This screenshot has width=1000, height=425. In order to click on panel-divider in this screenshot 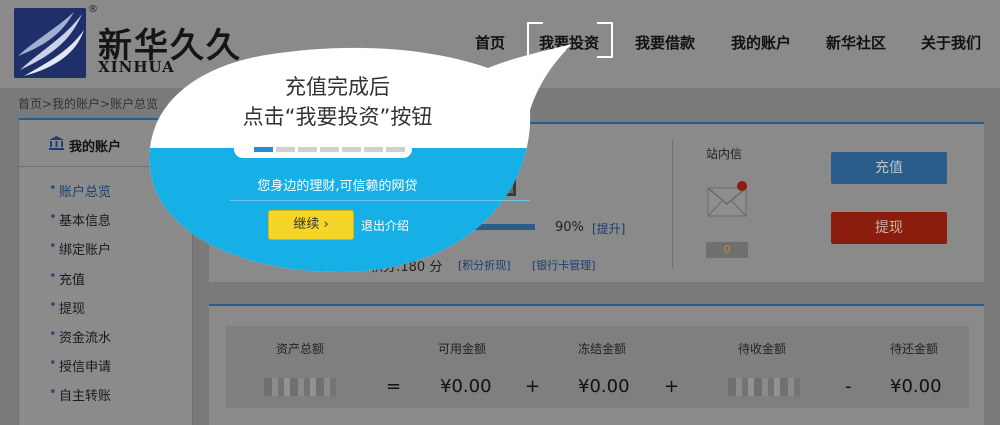, I will do `click(672, 204)`.